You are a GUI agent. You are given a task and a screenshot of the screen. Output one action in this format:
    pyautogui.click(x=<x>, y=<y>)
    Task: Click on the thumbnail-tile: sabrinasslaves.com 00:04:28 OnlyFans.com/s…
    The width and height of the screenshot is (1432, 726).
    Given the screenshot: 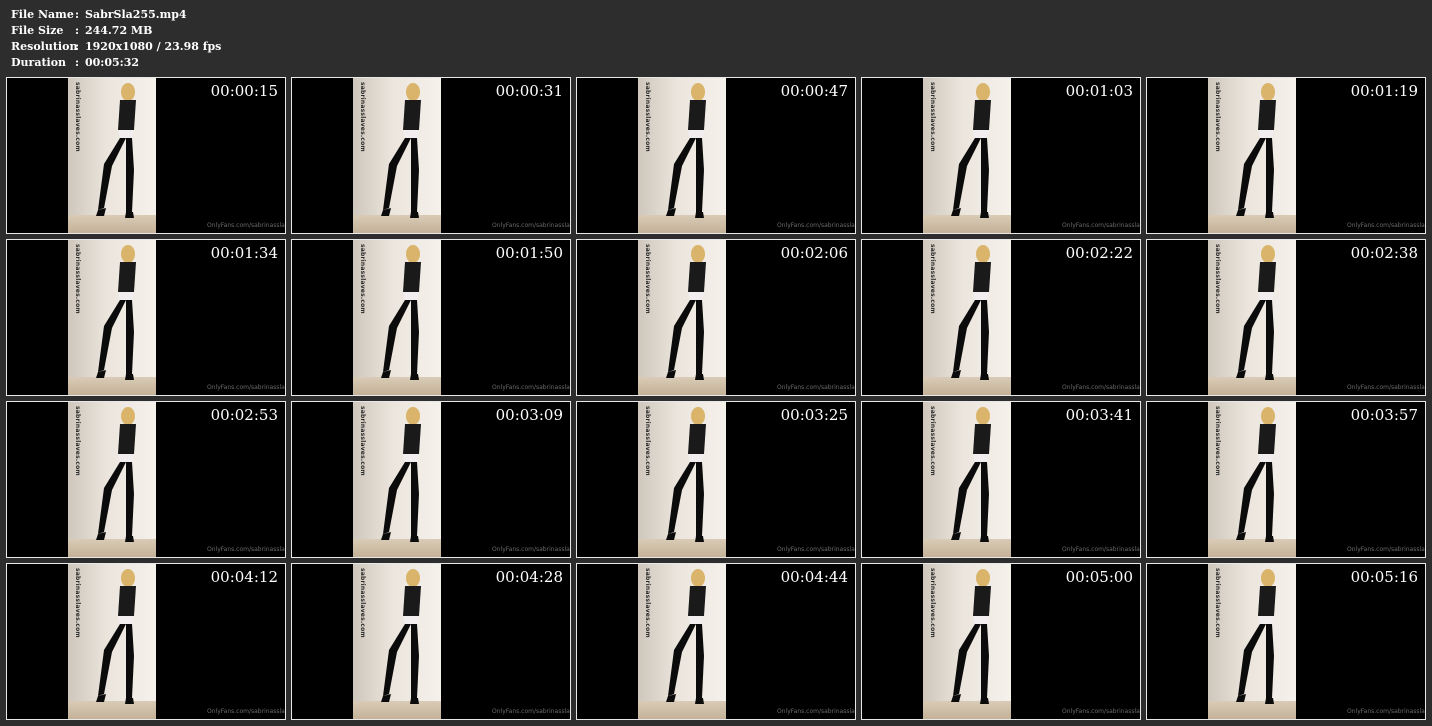 What is the action you would take?
    pyautogui.click(x=431, y=641)
    